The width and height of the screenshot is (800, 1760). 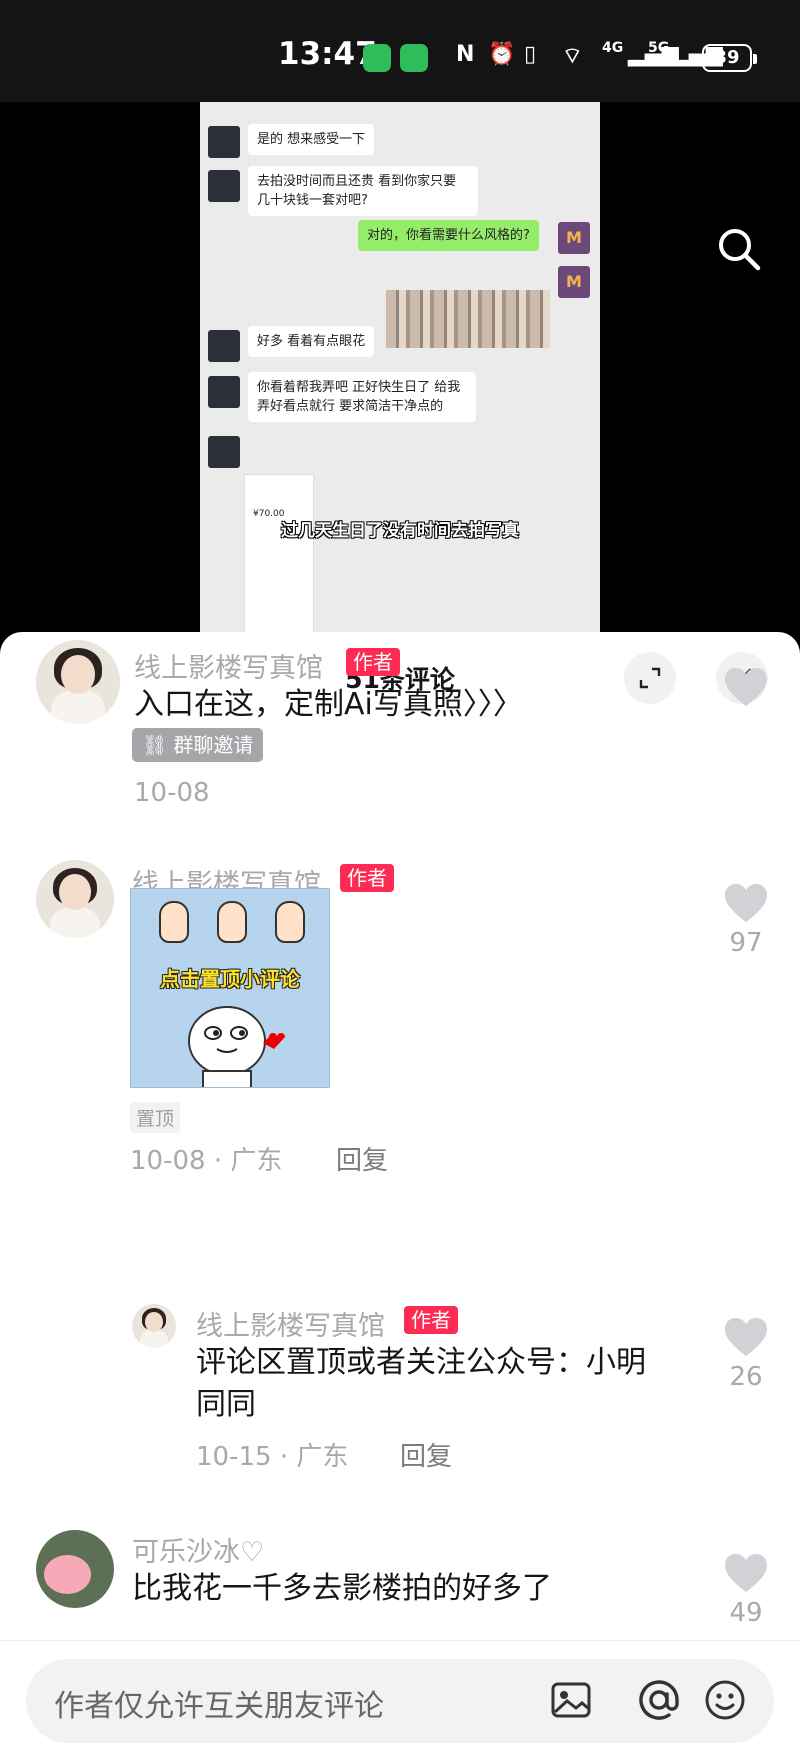 I want to click on emoji-icon, so click(x=725, y=1700).